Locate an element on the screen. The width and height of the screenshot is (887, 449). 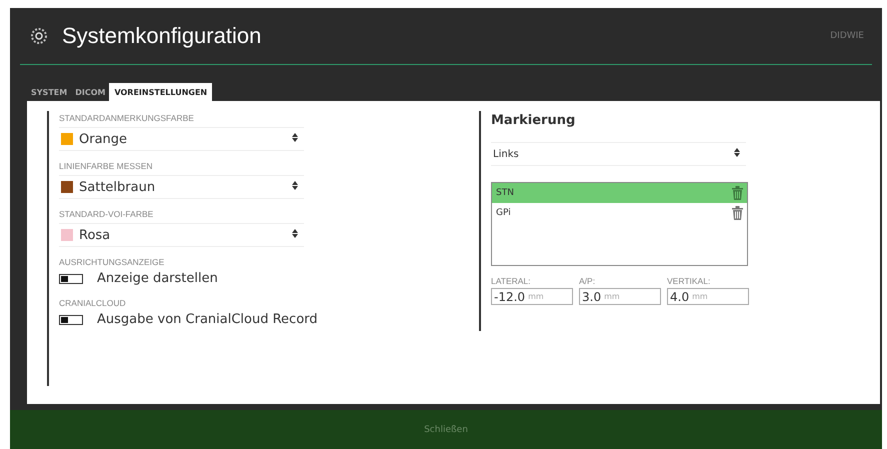
target-item: STN is located at coordinates (619, 193).